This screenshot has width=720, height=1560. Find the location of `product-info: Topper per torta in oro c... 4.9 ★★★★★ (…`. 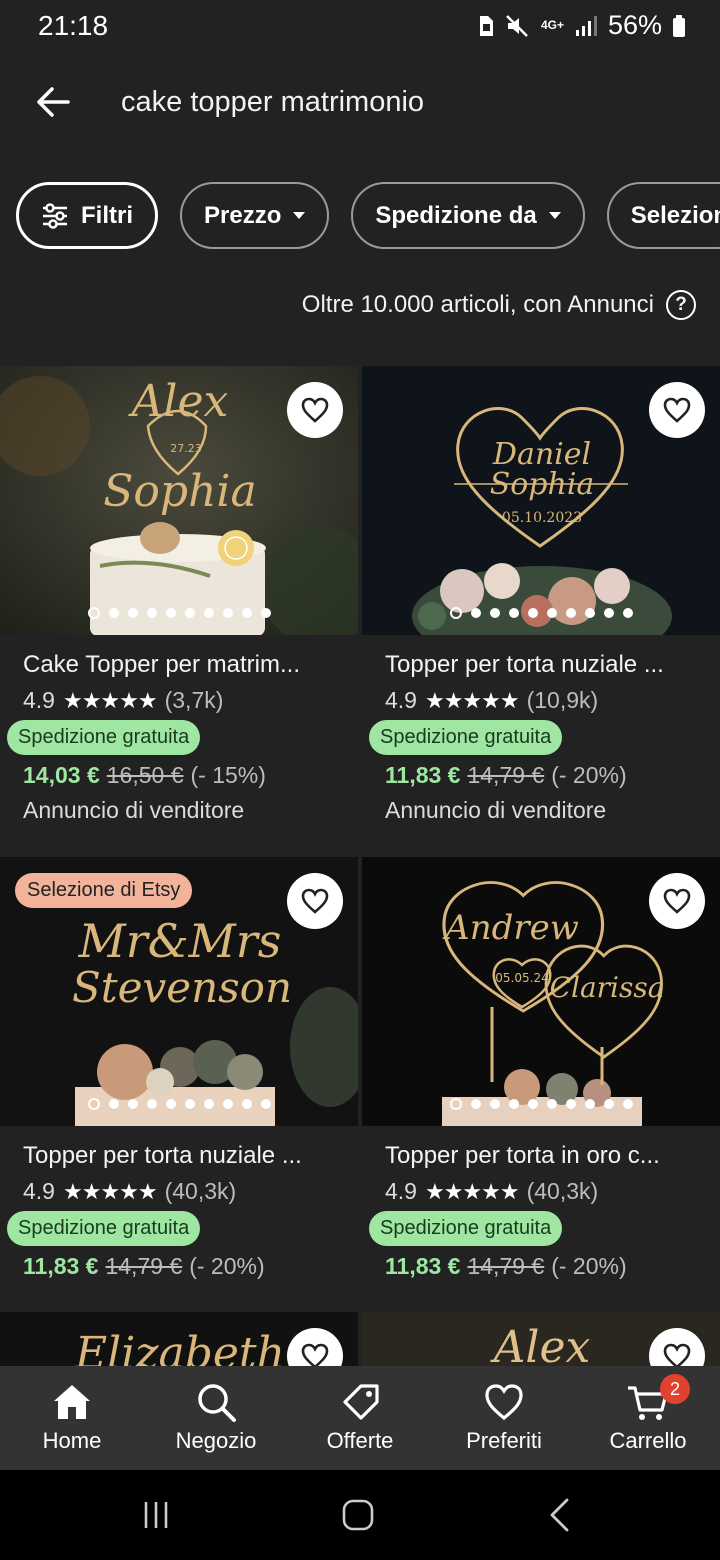

product-info: Topper per torta in oro c... 4.9 ★★★★★ (… is located at coordinates (541, 1211).